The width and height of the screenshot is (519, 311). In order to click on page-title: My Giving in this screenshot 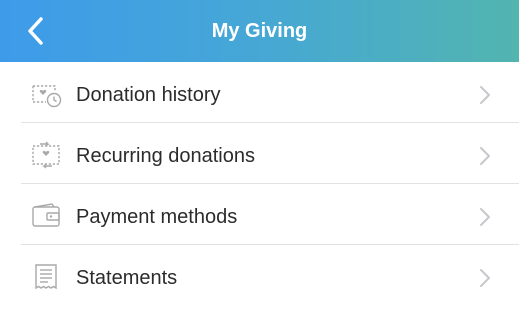, I will do `click(259, 31)`.